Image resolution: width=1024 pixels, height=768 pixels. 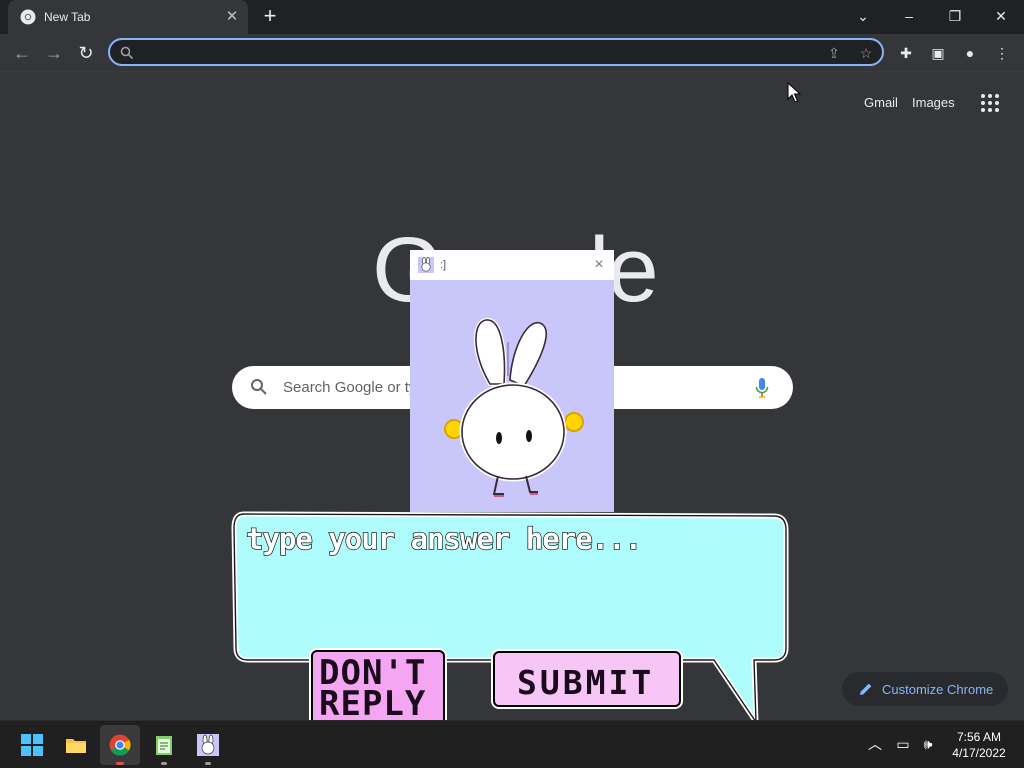 I want to click on gmail-link: Gmail, so click(x=881, y=102).